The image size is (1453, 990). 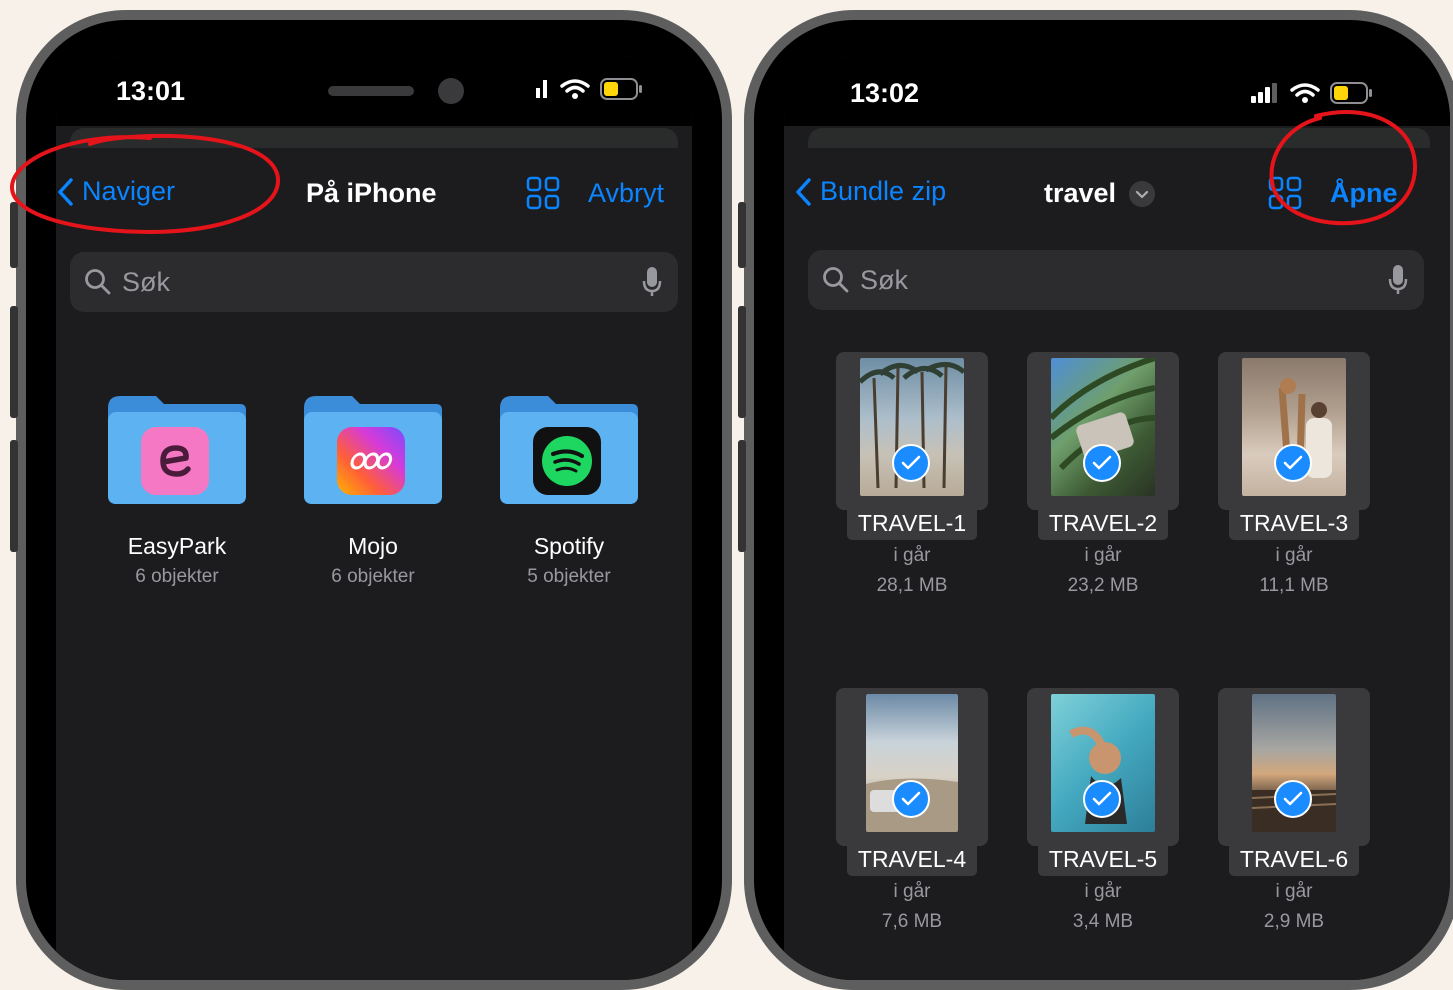 What do you see at coordinates (371, 193) in the screenshot?
I see `nav-title: På iPhone` at bounding box center [371, 193].